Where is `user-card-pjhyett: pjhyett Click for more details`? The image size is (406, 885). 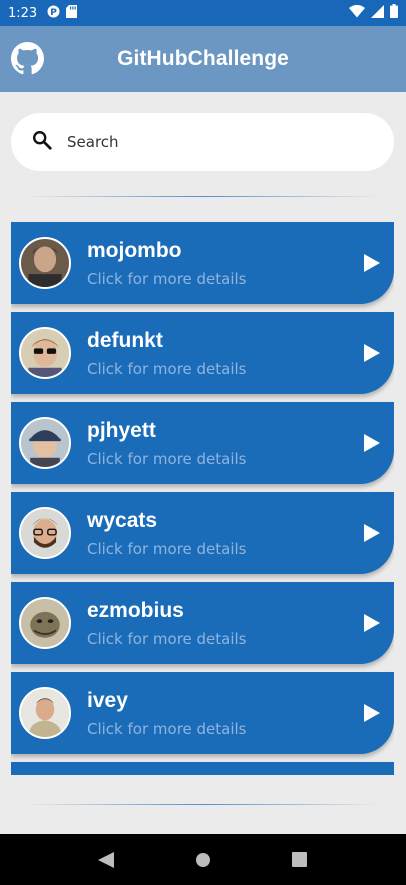
user-card-pjhyett: pjhyett Click for more details is located at coordinates (202, 443).